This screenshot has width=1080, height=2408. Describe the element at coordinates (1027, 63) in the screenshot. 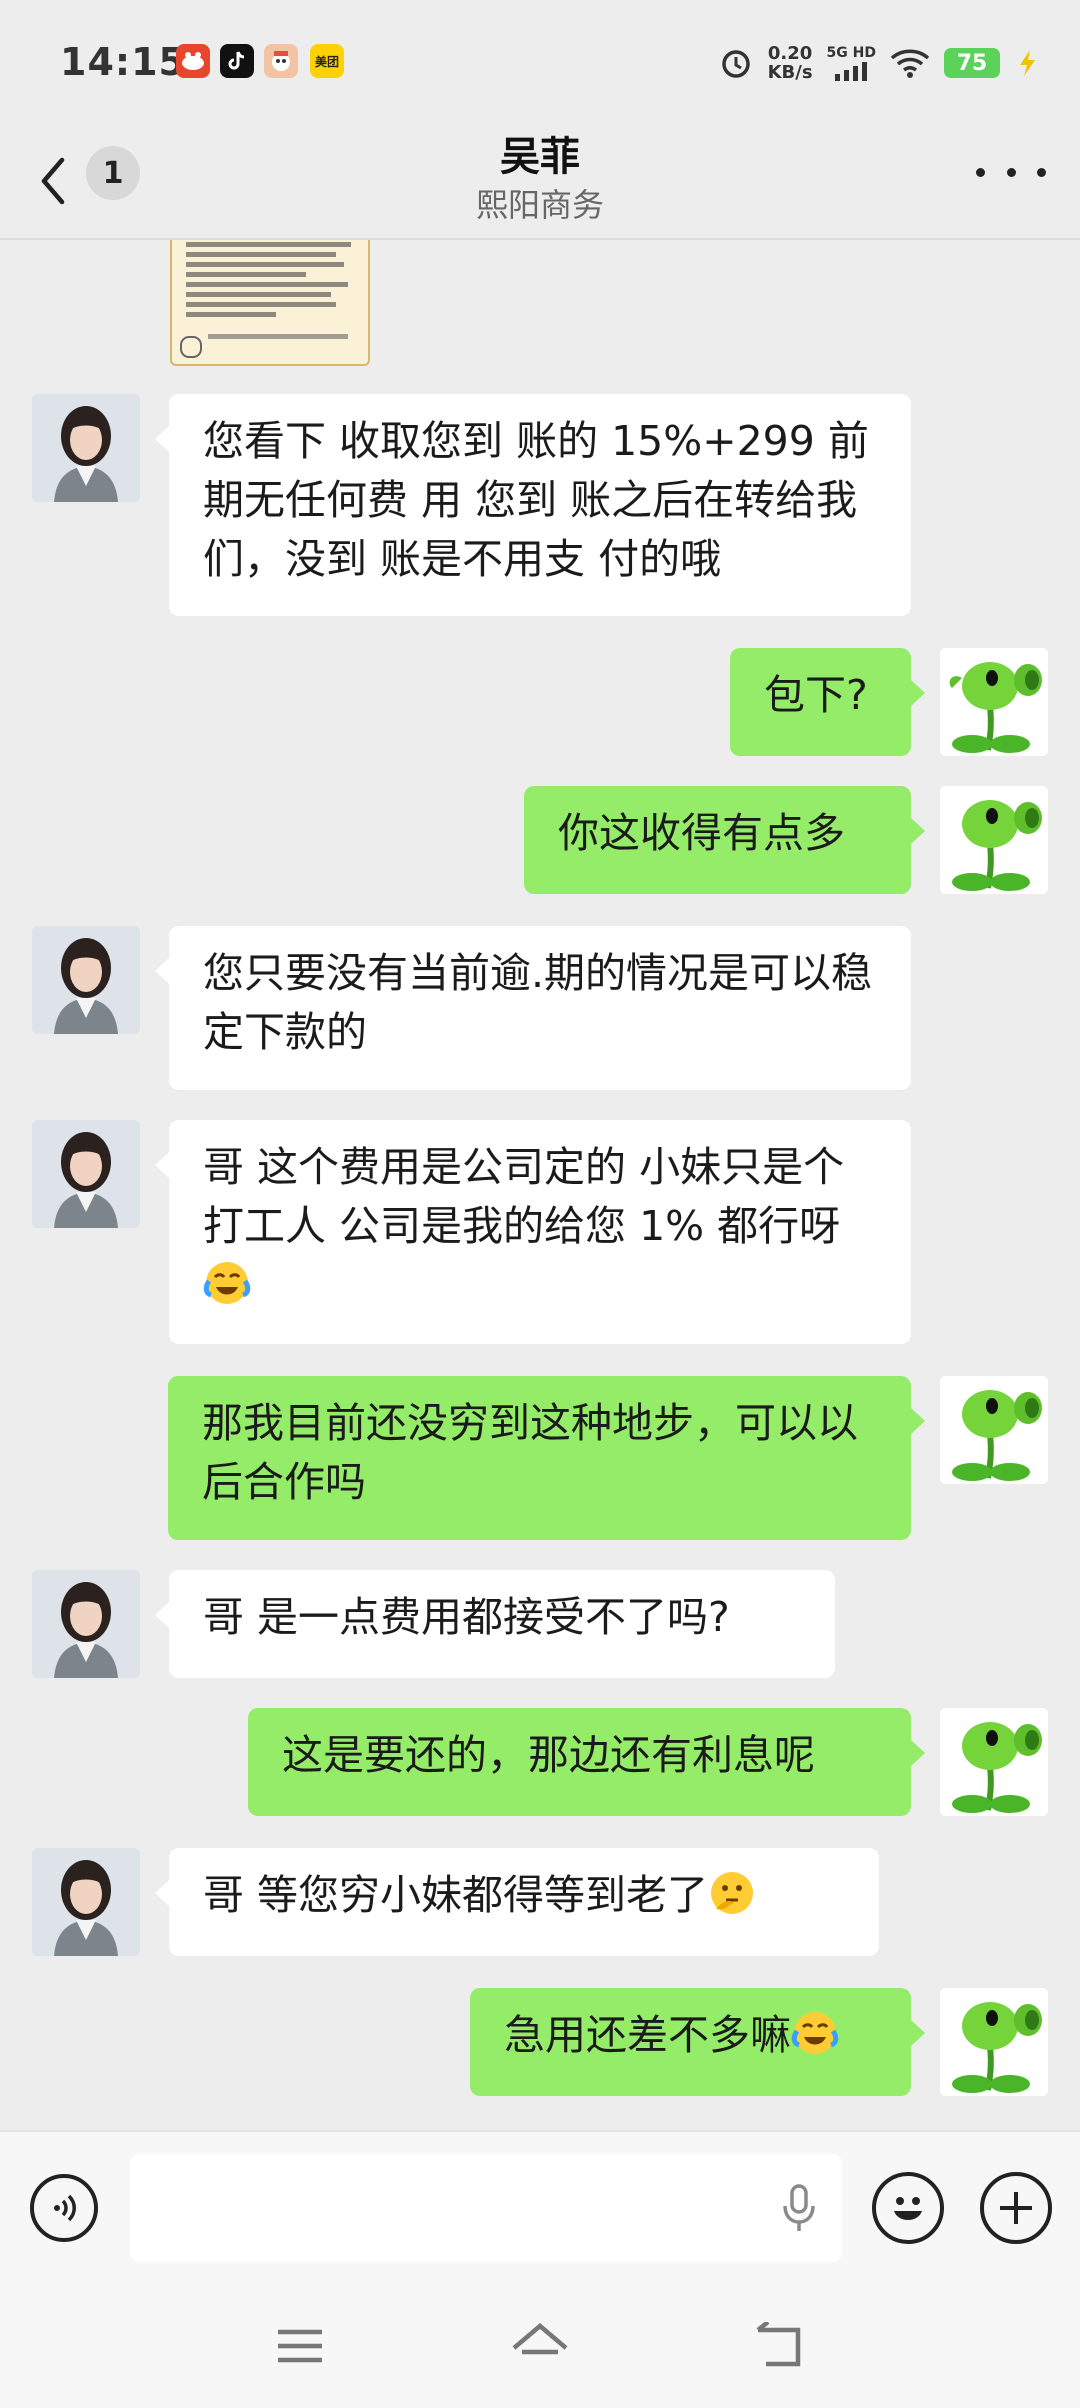

I see `charging-icon` at that location.